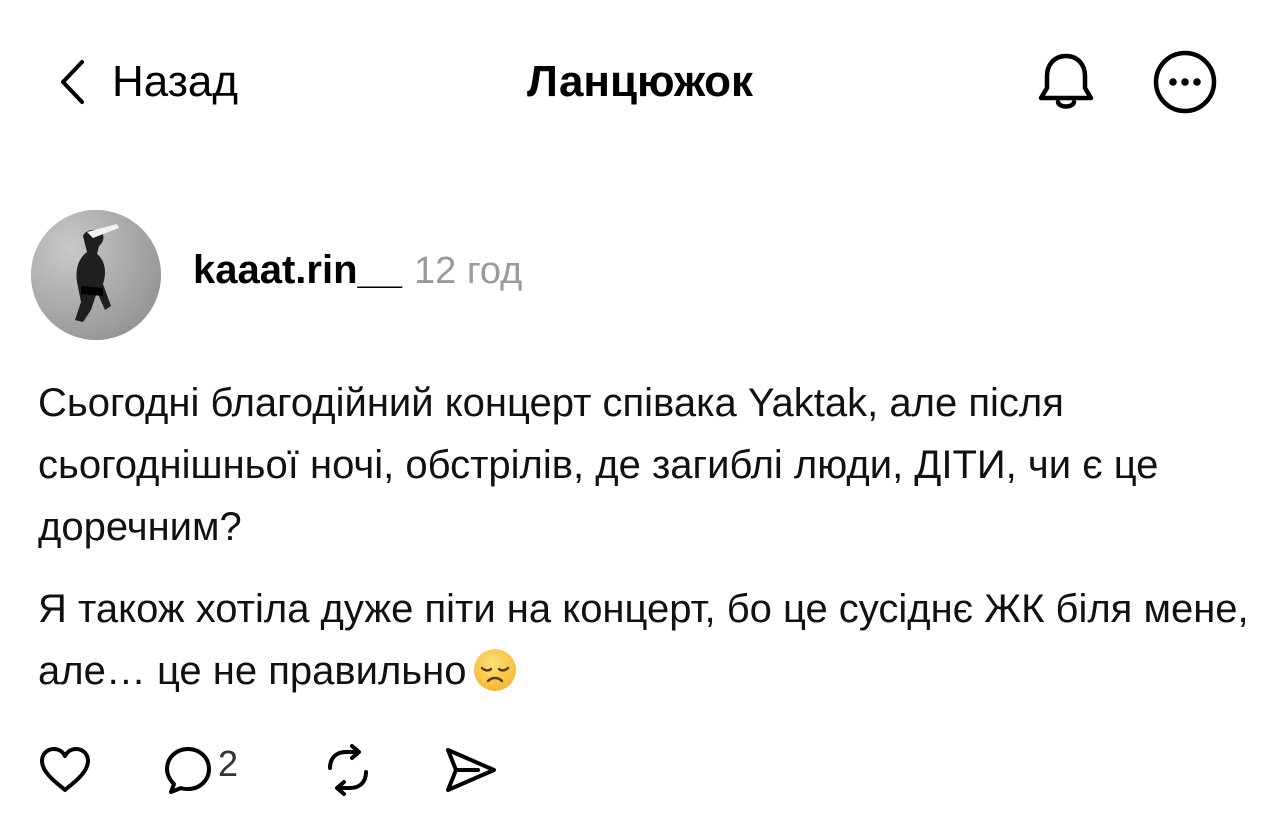 The image size is (1280, 833). I want to click on author-username: kaaat.rin__, so click(297, 270).